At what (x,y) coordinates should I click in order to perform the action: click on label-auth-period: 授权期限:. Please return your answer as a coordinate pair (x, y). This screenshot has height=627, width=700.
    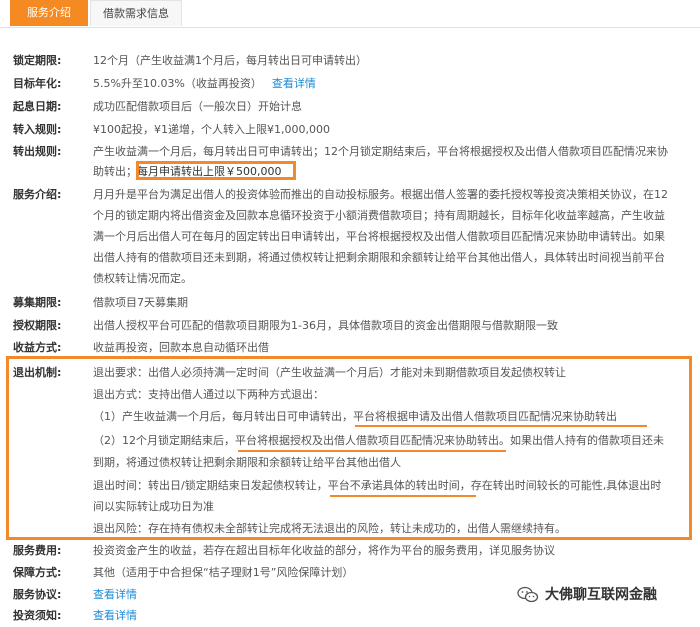
    Looking at the image, I should click on (37, 325).